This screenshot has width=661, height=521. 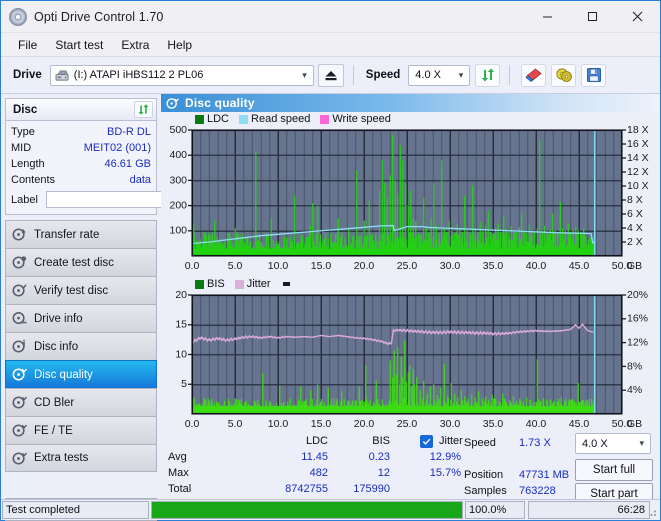 What do you see at coordinates (535, 443) in the screenshot?
I see `stats-speed-value: 1.73 X` at bounding box center [535, 443].